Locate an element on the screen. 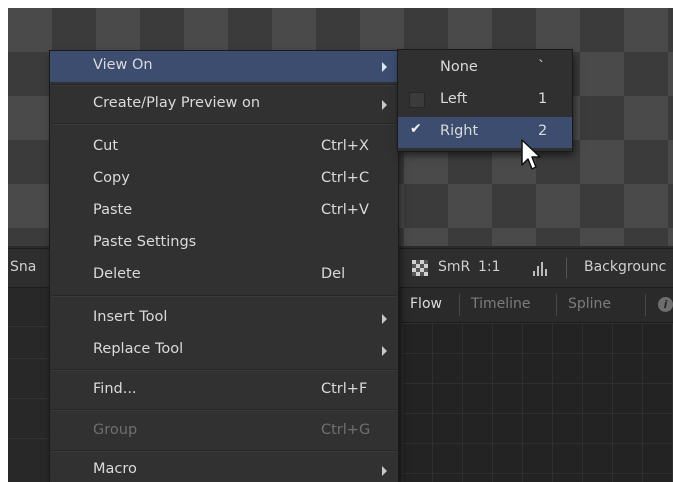 This screenshot has width=673, height=482. menu-item-label: Cut is located at coordinates (105, 146).